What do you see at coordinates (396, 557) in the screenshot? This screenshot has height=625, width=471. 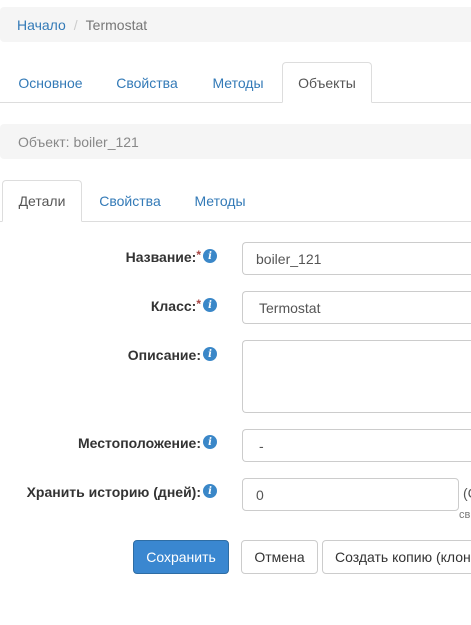 I see `clone-button: Создать копию (клон` at bounding box center [396, 557].